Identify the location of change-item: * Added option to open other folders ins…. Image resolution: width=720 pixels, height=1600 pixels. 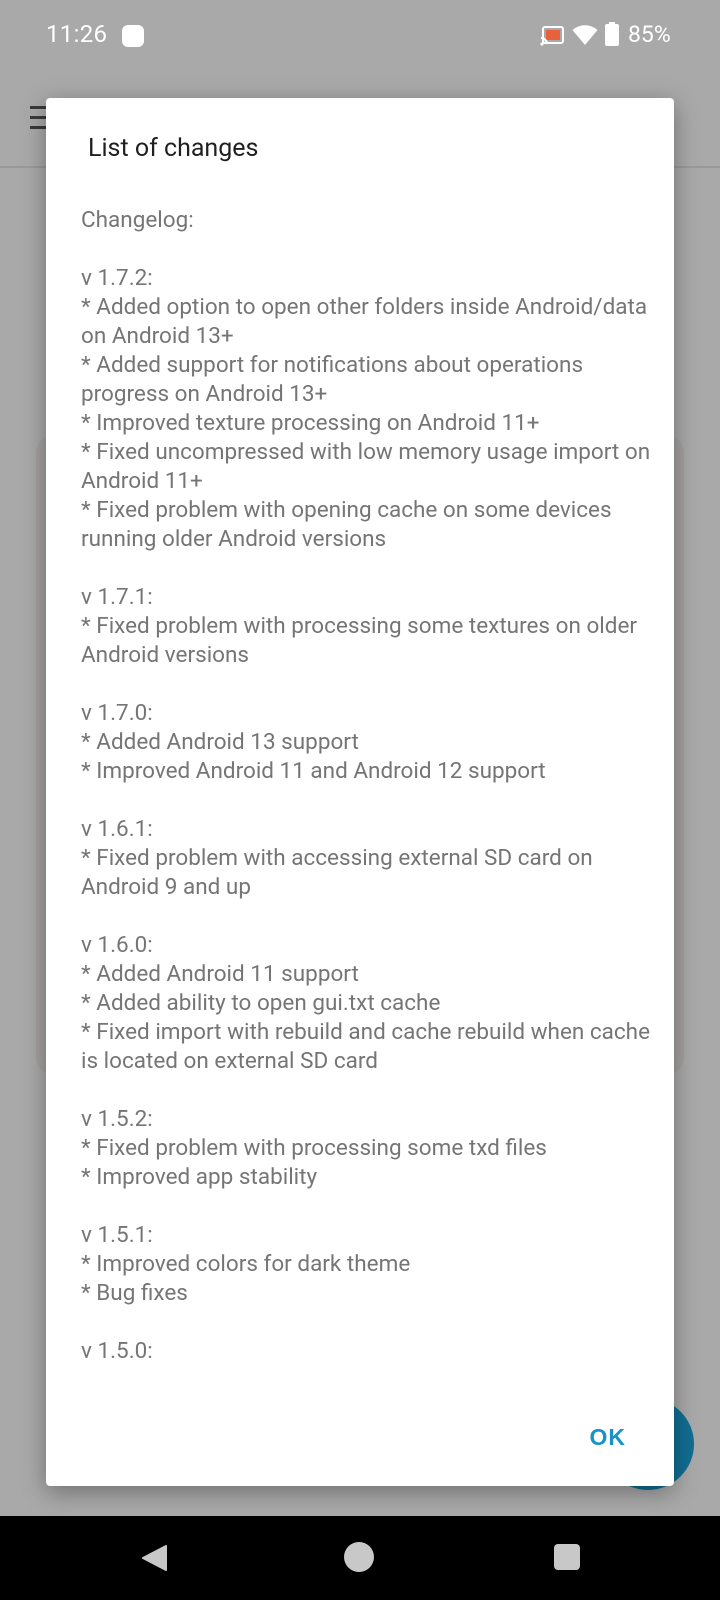
(364, 321).